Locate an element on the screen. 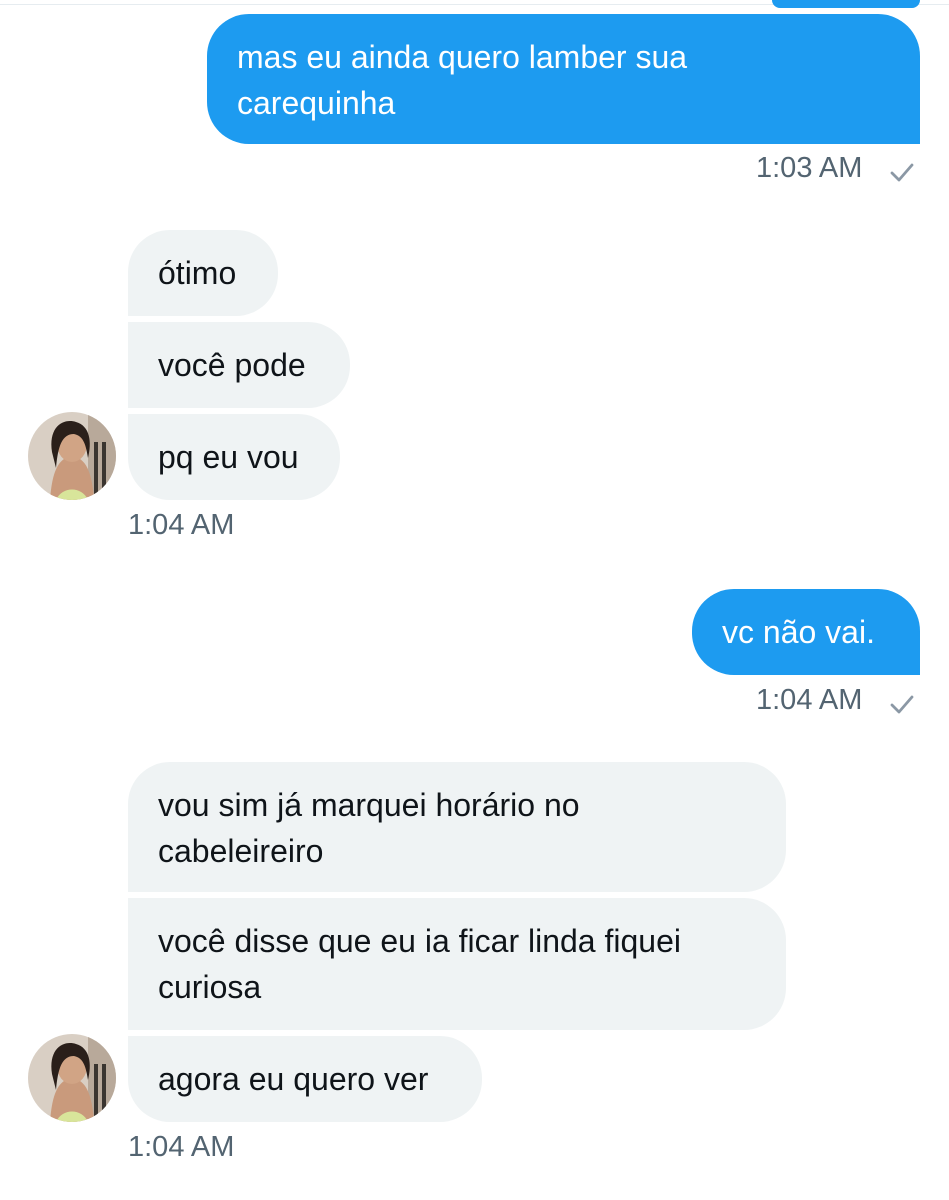 The width and height of the screenshot is (949, 1200). incoming-message: você pode is located at coordinates (239, 365).